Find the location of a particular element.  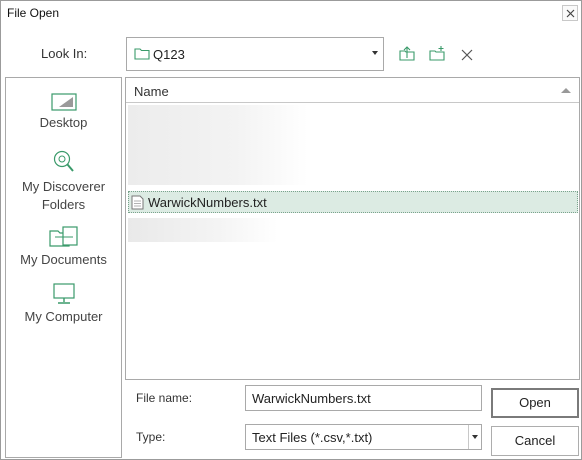

text-file-icon is located at coordinates (137, 202).